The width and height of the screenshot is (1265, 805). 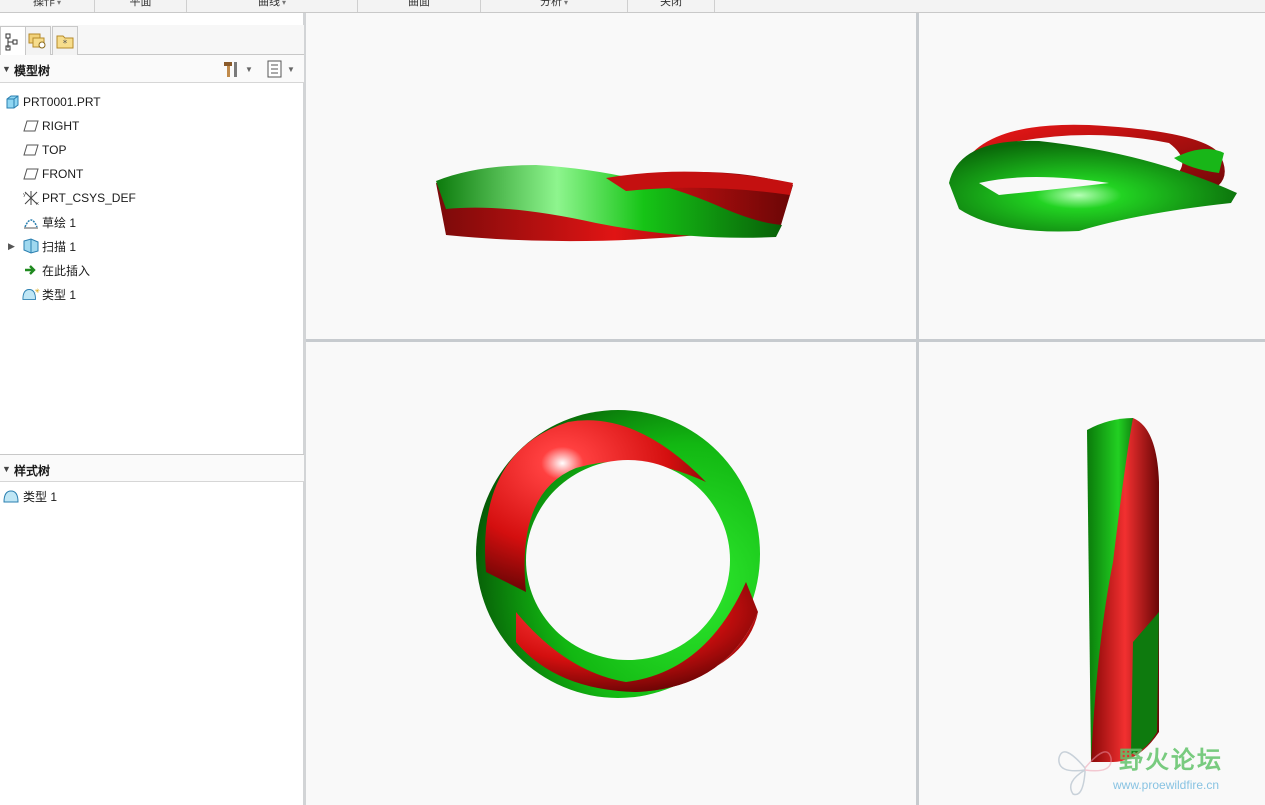 I want to click on watermark-title: 野火论坛, so click(x=1171, y=760).